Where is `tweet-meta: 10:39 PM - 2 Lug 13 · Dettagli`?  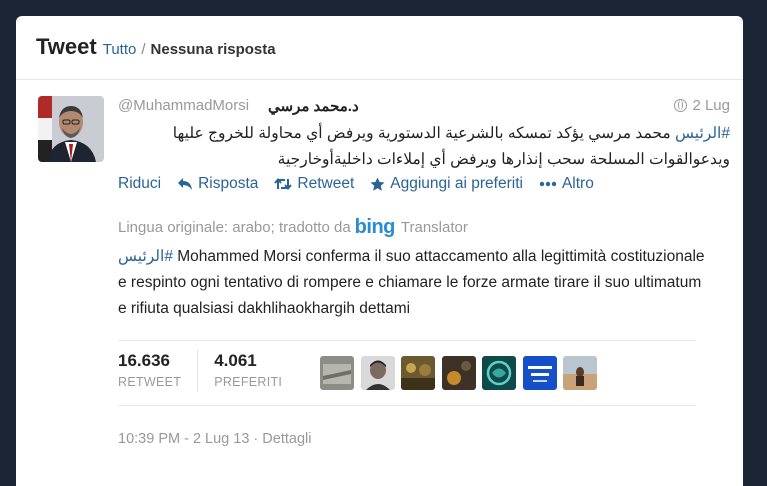 tweet-meta: 10:39 PM - 2 Lug 13 · Dettagli is located at coordinates (214, 439).